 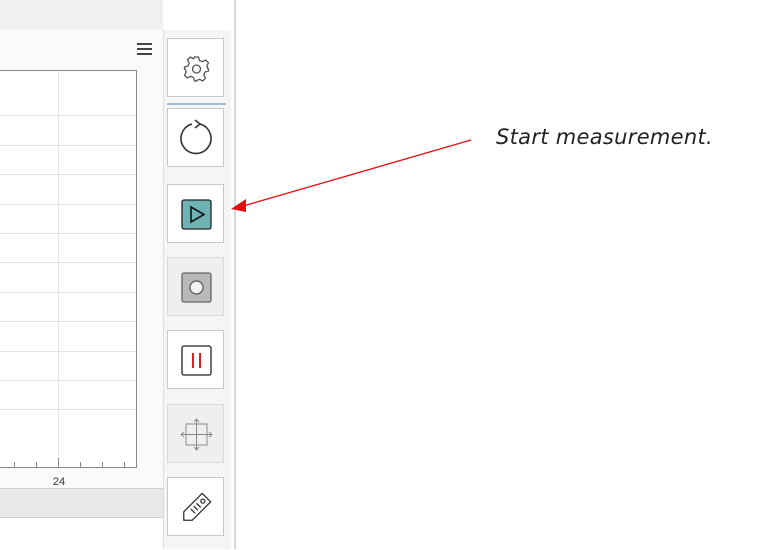 What do you see at coordinates (605, 137) in the screenshot?
I see `annotation-text: Start measurement.` at bounding box center [605, 137].